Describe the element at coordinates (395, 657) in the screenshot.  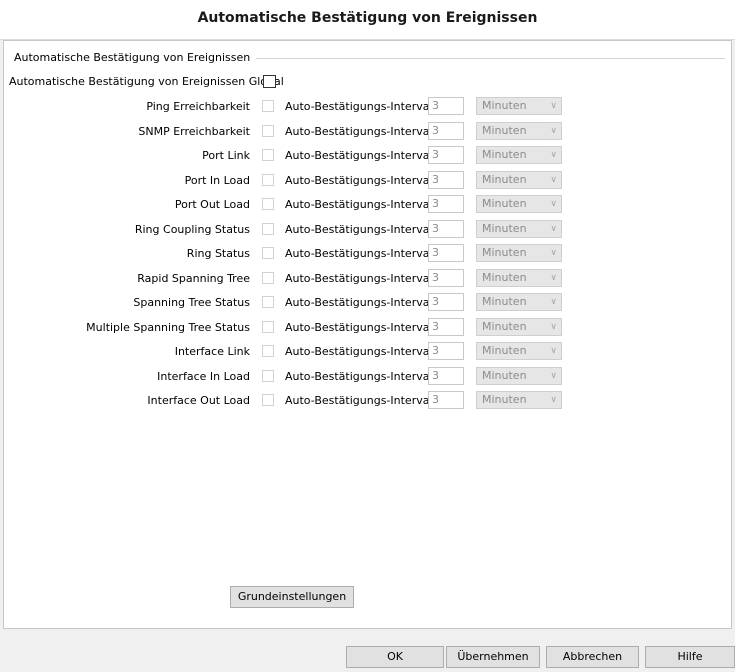
I see `ok-button: OK` at that location.